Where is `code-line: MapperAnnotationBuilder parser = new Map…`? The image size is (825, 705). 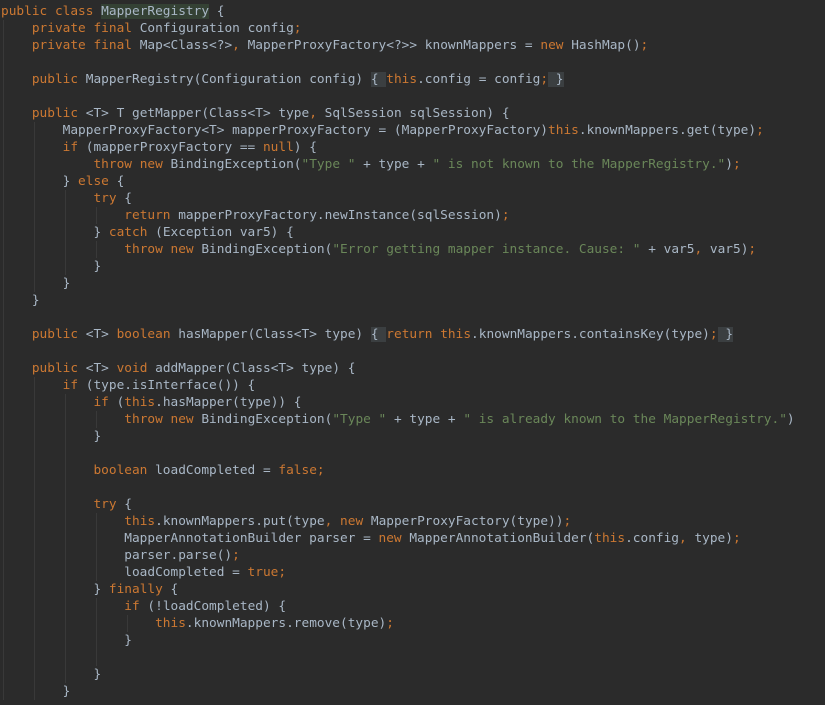 code-line: MapperAnnotationBuilder parser = new Map… is located at coordinates (371, 538).